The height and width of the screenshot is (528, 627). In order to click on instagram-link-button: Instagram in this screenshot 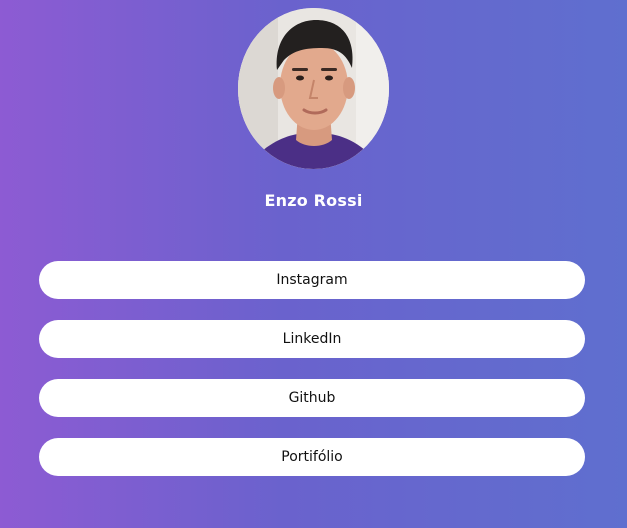, I will do `click(312, 280)`.